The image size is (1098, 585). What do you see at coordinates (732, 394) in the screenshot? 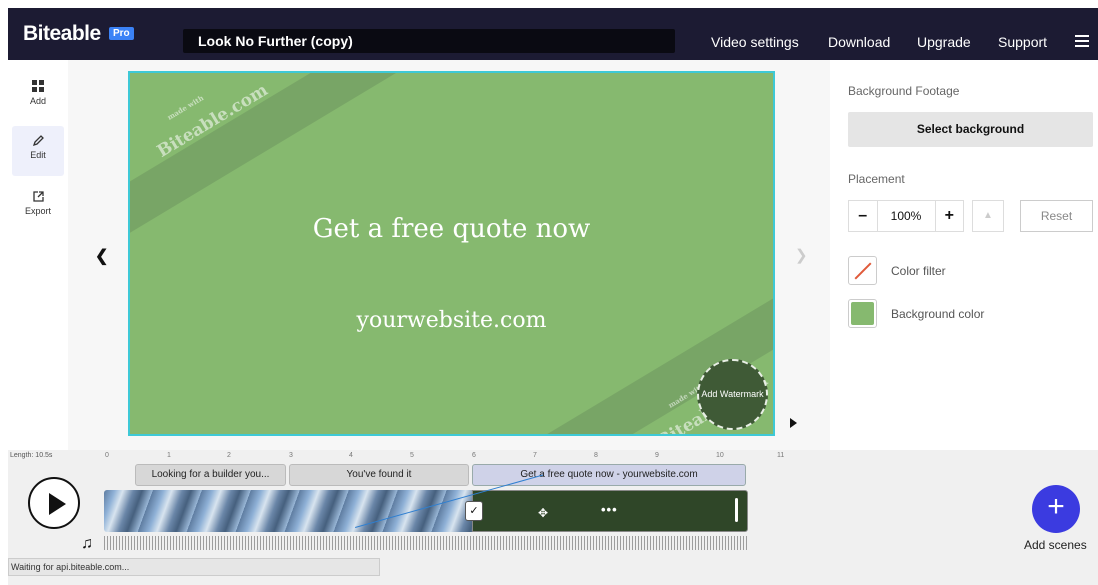
I see `add-watermark-button: Add Watermark` at bounding box center [732, 394].